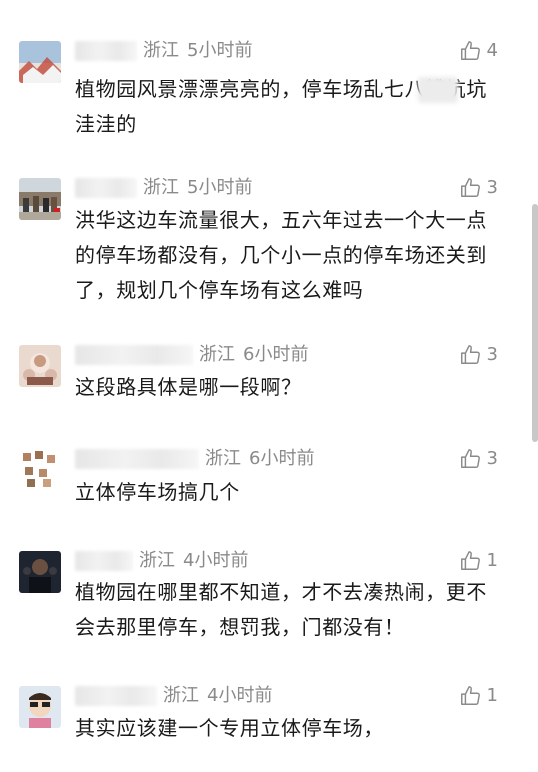  I want to click on comment-text: 立体停车场搞几个, so click(157, 492).